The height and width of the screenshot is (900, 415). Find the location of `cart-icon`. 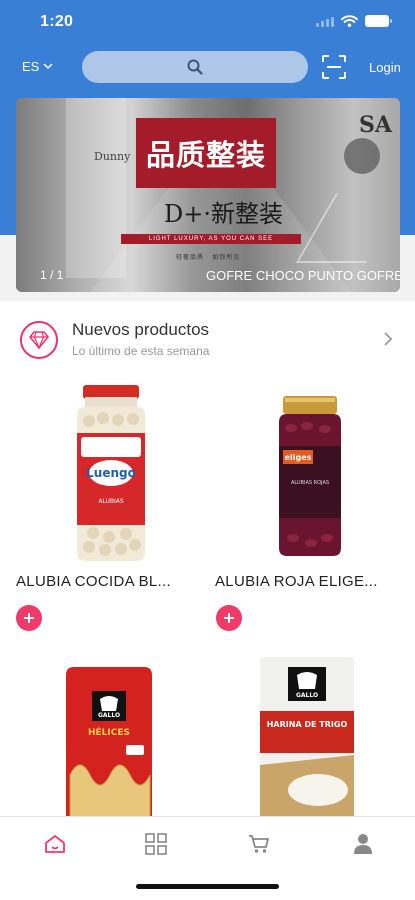

cart-icon is located at coordinates (259, 844).